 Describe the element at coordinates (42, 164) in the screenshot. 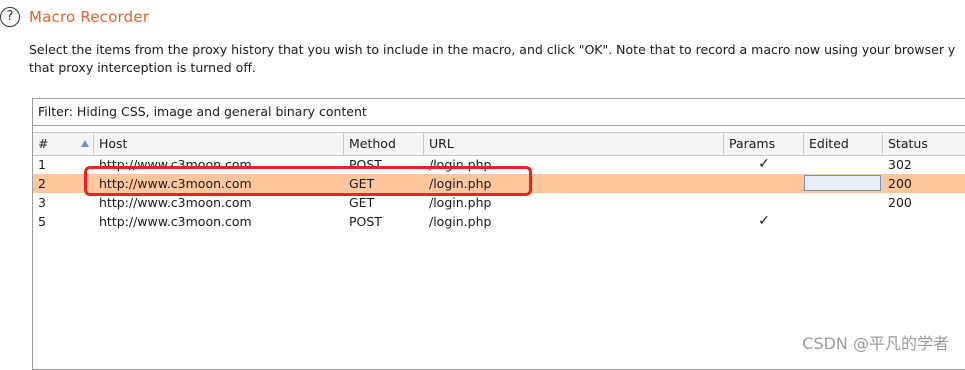

I see `cell-num: 1` at that location.